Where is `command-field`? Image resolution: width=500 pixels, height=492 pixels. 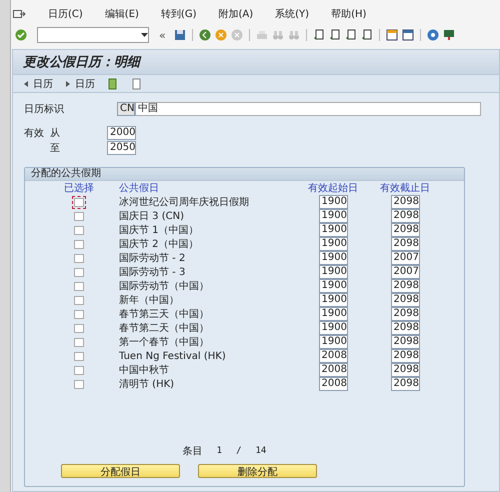
command-field is located at coordinates (93, 35).